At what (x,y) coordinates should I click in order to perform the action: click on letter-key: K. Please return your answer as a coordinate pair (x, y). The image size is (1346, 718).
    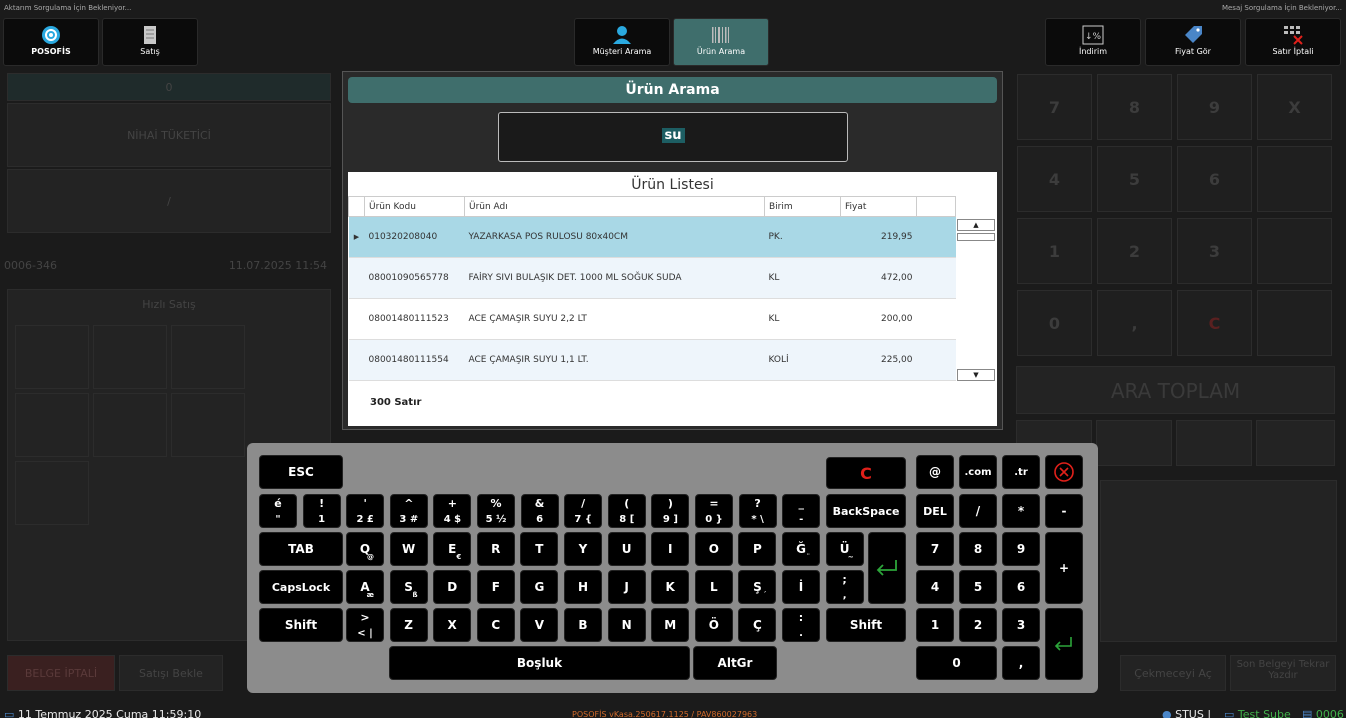
    Looking at the image, I should click on (670, 587).